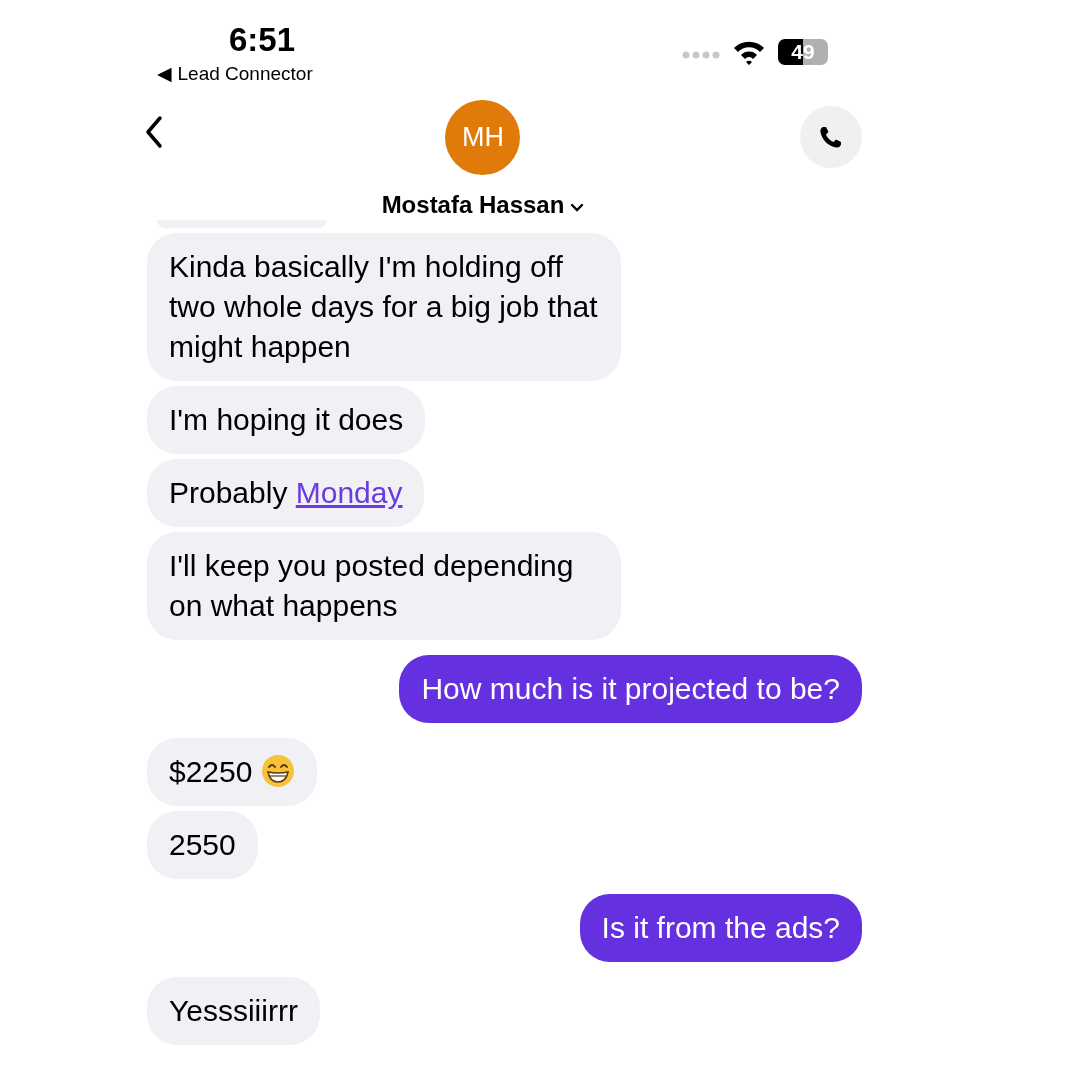 Image resolution: width=1080 pixels, height=1080 pixels. What do you see at coordinates (349, 492) in the screenshot?
I see `date-link: Monday` at bounding box center [349, 492].